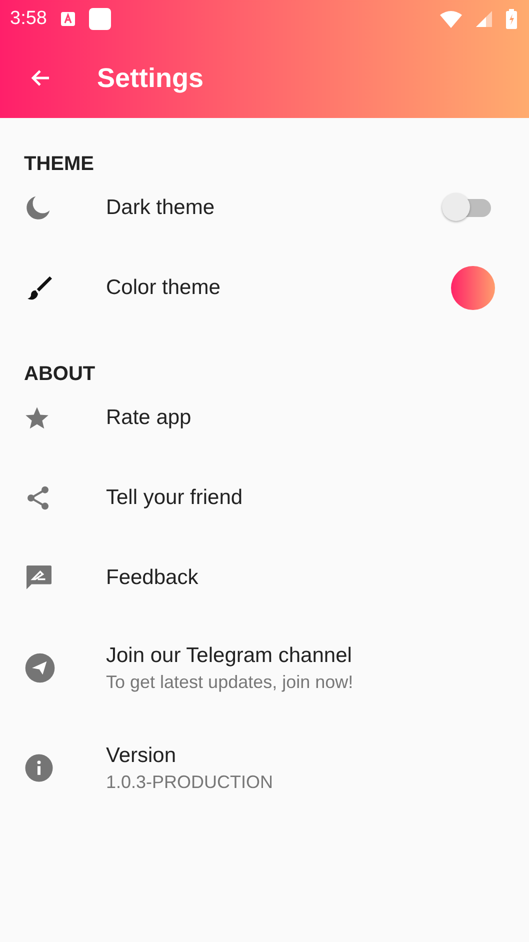 Image resolution: width=529 pixels, height=942 pixels. I want to click on item-label: Version, so click(141, 756).